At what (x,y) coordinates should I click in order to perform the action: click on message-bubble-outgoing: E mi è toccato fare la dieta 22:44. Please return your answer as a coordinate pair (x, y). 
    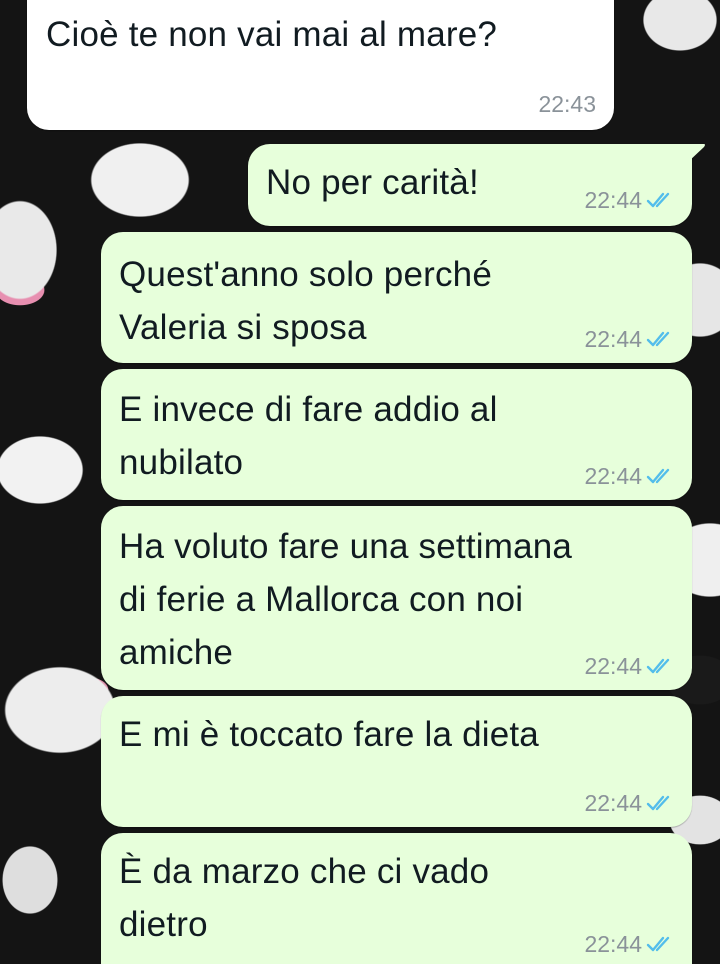
    Looking at the image, I should click on (396, 761).